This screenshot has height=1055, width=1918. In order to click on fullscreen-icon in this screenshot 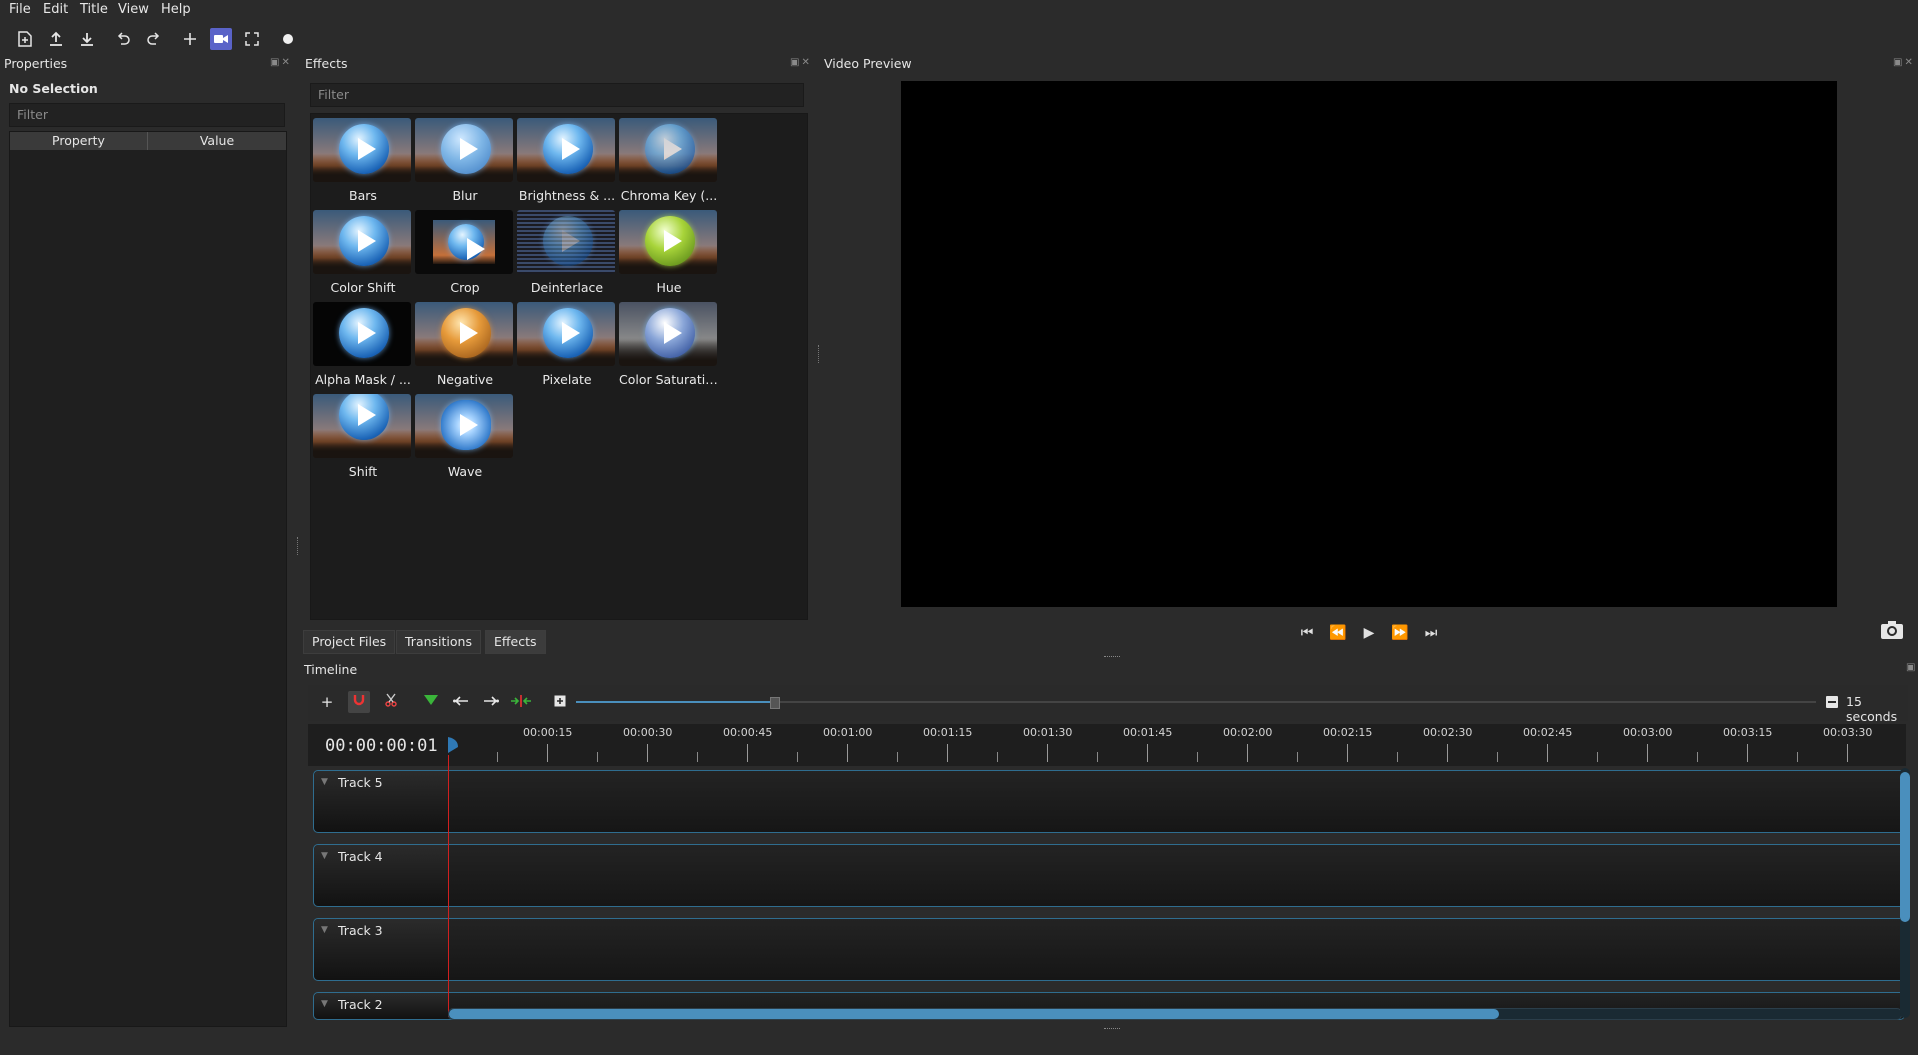, I will do `click(252, 39)`.